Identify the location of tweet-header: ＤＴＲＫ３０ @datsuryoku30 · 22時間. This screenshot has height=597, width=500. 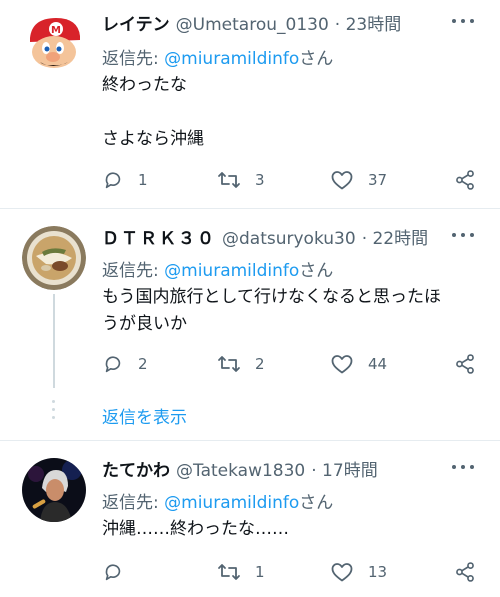
(265, 237).